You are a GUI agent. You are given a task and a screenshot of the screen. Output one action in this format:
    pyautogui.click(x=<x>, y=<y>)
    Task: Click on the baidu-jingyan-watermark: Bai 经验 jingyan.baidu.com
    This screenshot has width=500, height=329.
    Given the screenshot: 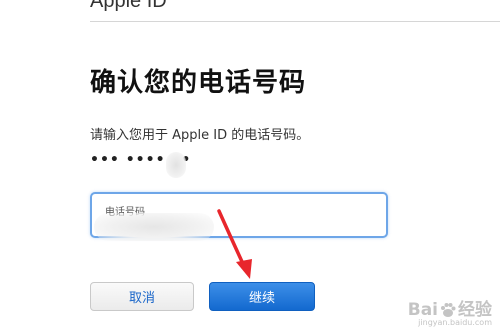 What is the action you would take?
    pyautogui.click(x=450, y=311)
    